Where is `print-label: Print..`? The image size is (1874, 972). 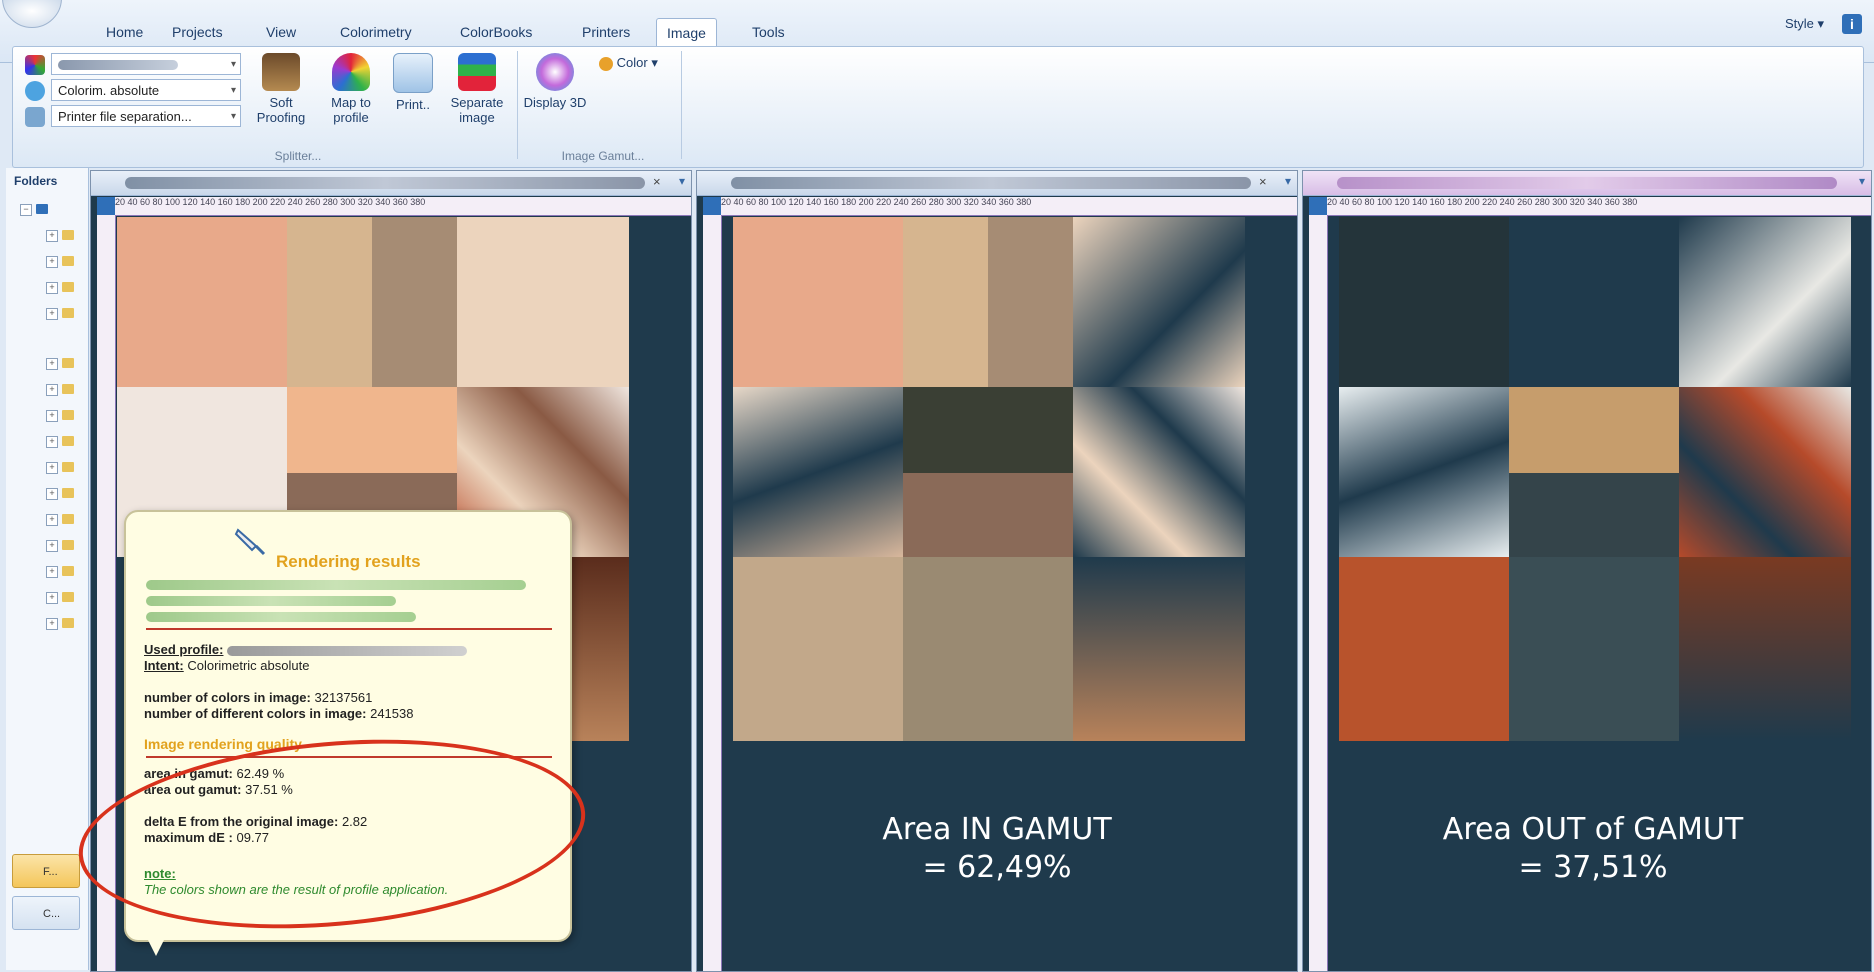
print-label: Print.. is located at coordinates (413, 104).